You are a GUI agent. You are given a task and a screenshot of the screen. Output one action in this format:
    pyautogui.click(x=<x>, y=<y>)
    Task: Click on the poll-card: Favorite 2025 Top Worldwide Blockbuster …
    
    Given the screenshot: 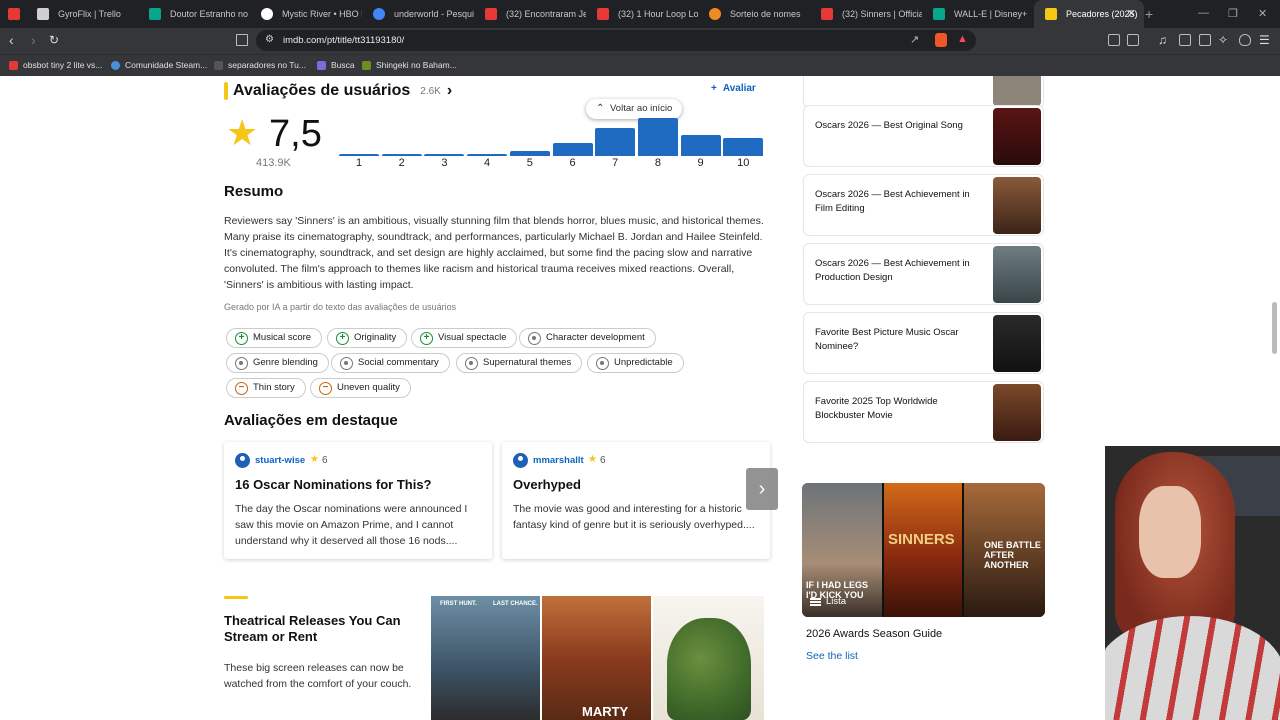 What is the action you would take?
    pyautogui.click(x=923, y=412)
    